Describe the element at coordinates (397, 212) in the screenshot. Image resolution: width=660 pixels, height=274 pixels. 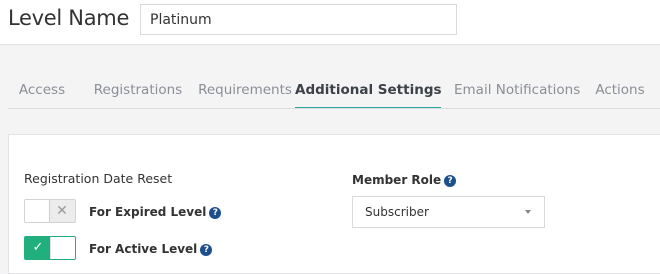
I see `member-role-value: Subscriber` at that location.